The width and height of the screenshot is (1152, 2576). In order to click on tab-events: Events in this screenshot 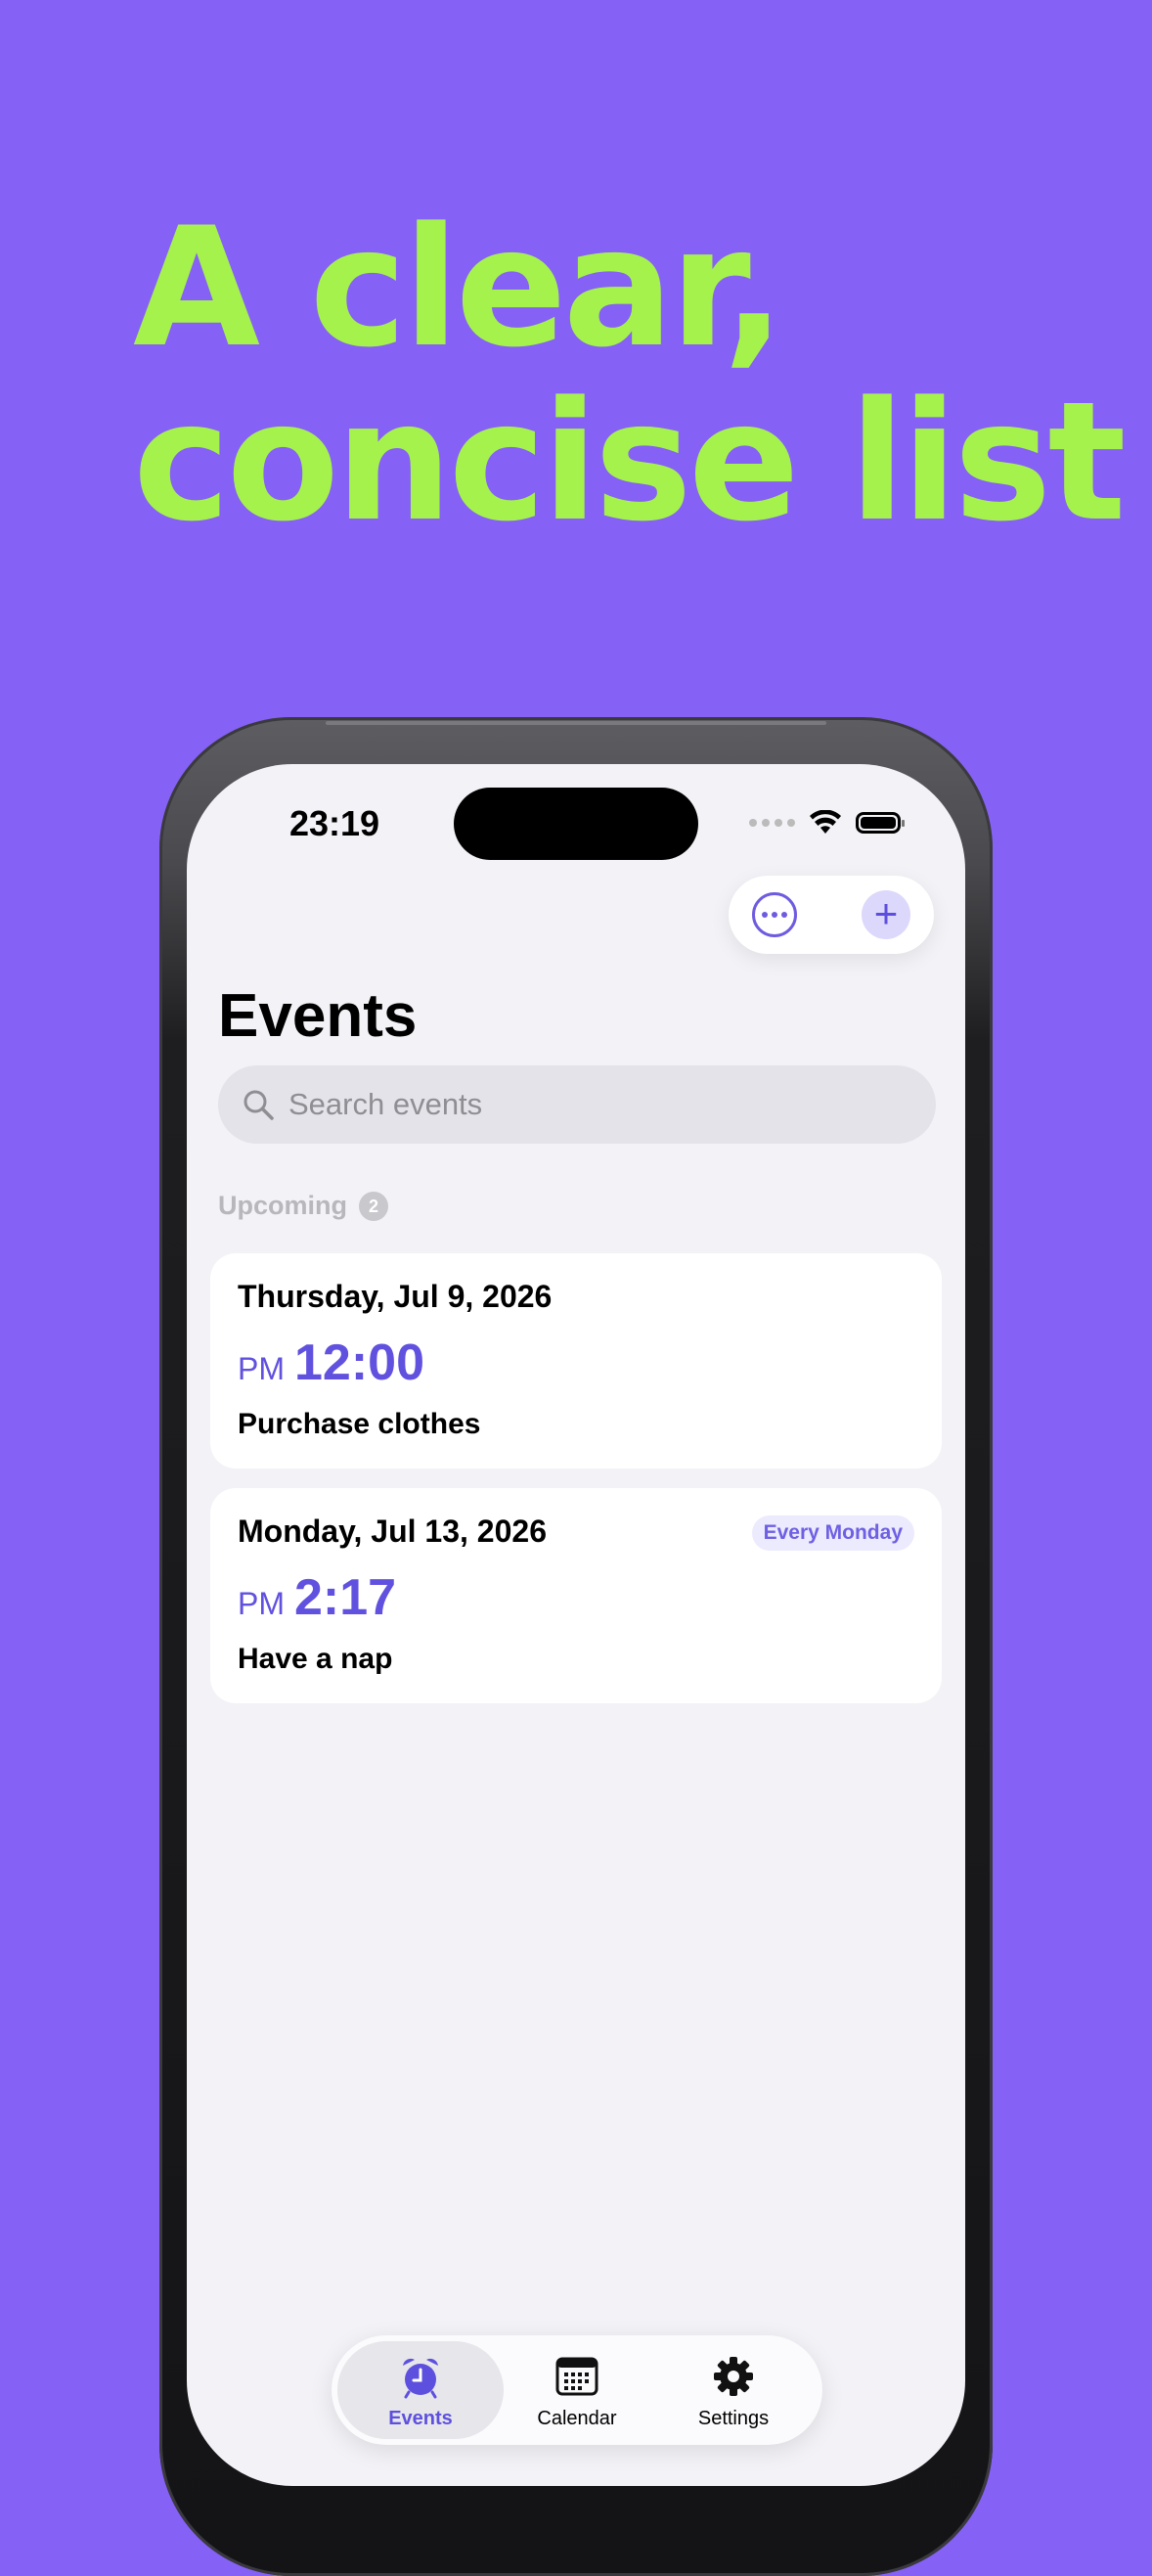, I will do `click(420, 2390)`.